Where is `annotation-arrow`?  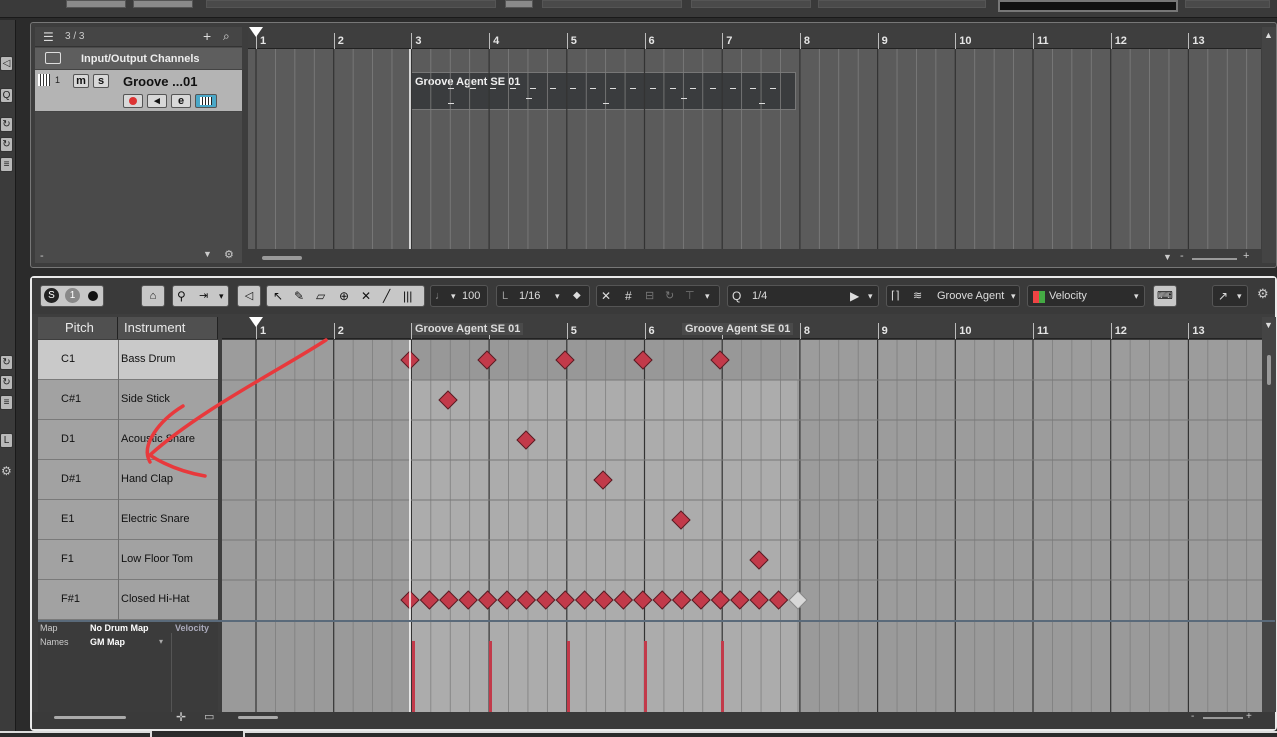
annotation-arrow is located at coordinates (236, 408).